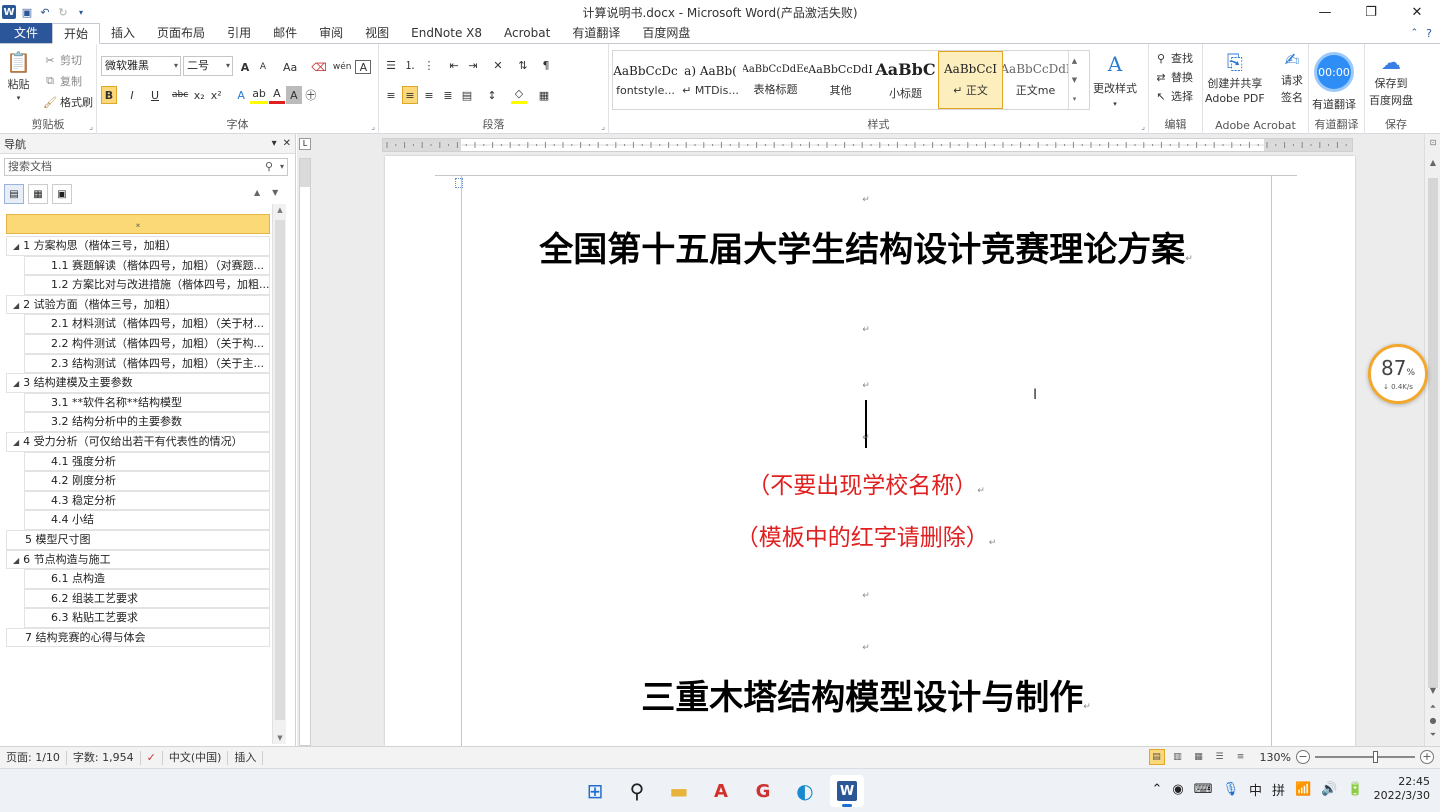 The height and width of the screenshot is (812, 1440). What do you see at coordinates (1074, 61) in the screenshot?
I see `chevron-up-icon: ▲` at bounding box center [1074, 61].